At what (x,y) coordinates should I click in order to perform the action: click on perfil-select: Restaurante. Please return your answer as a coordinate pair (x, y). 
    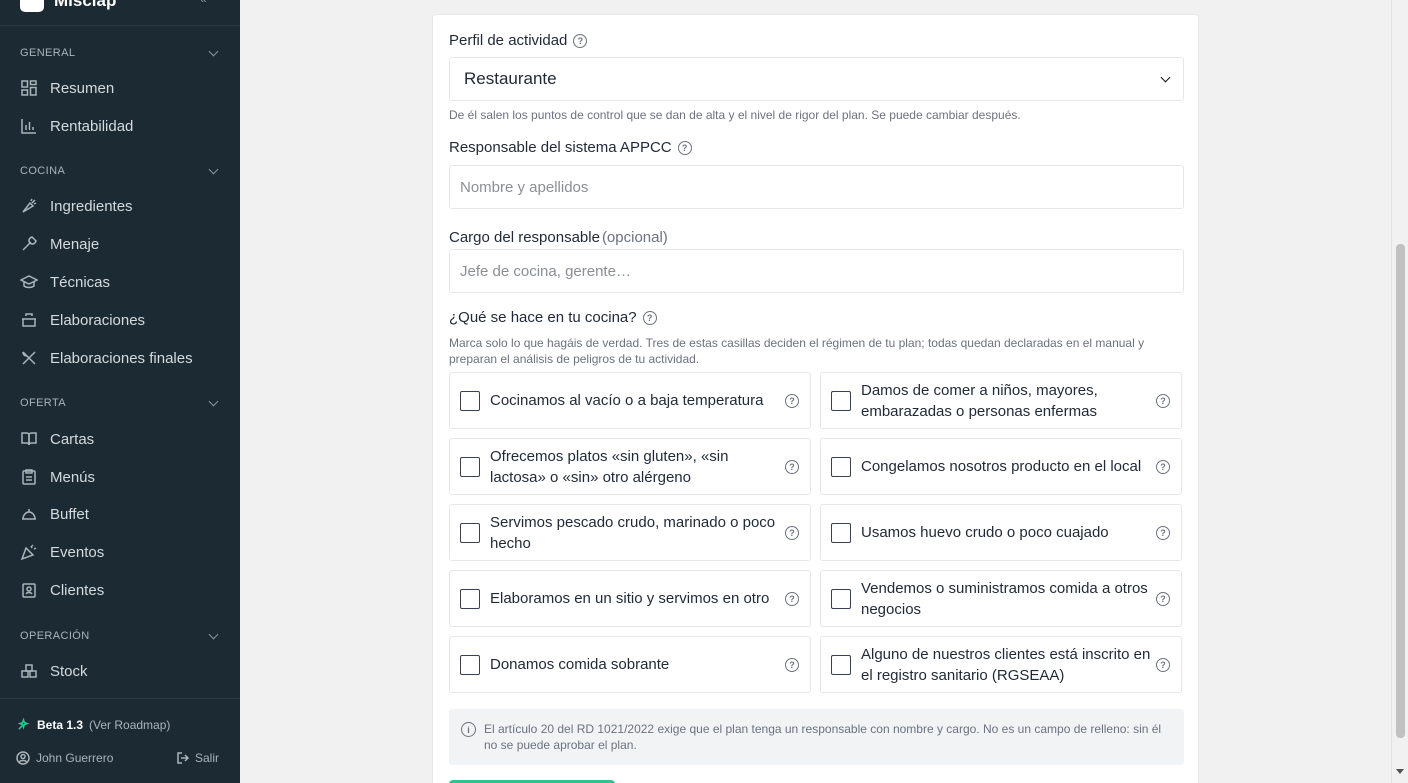
    Looking at the image, I should click on (816, 79).